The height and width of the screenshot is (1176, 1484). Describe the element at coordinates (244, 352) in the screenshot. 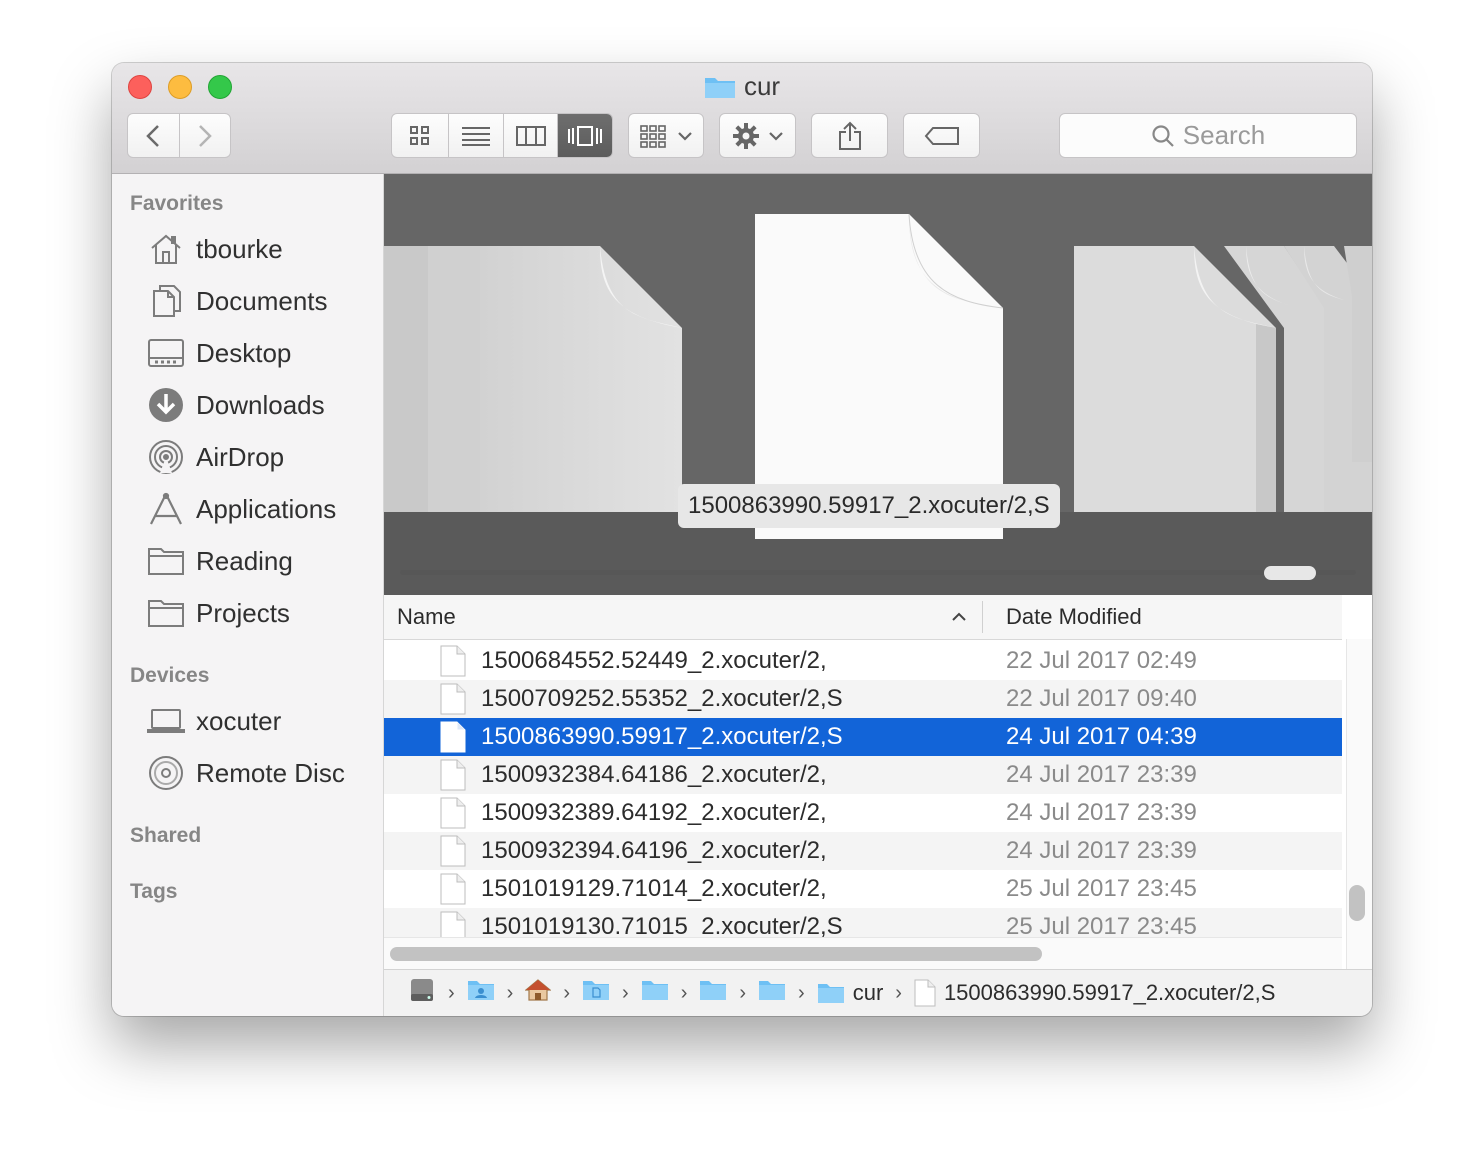

I see `sidebar-item-label: Desktop` at that location.